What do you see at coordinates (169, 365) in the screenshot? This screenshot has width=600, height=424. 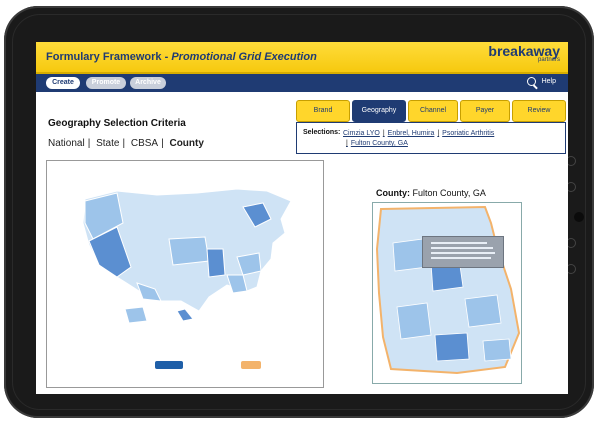 I see `county-map-button` at bounding box center [169, 365].